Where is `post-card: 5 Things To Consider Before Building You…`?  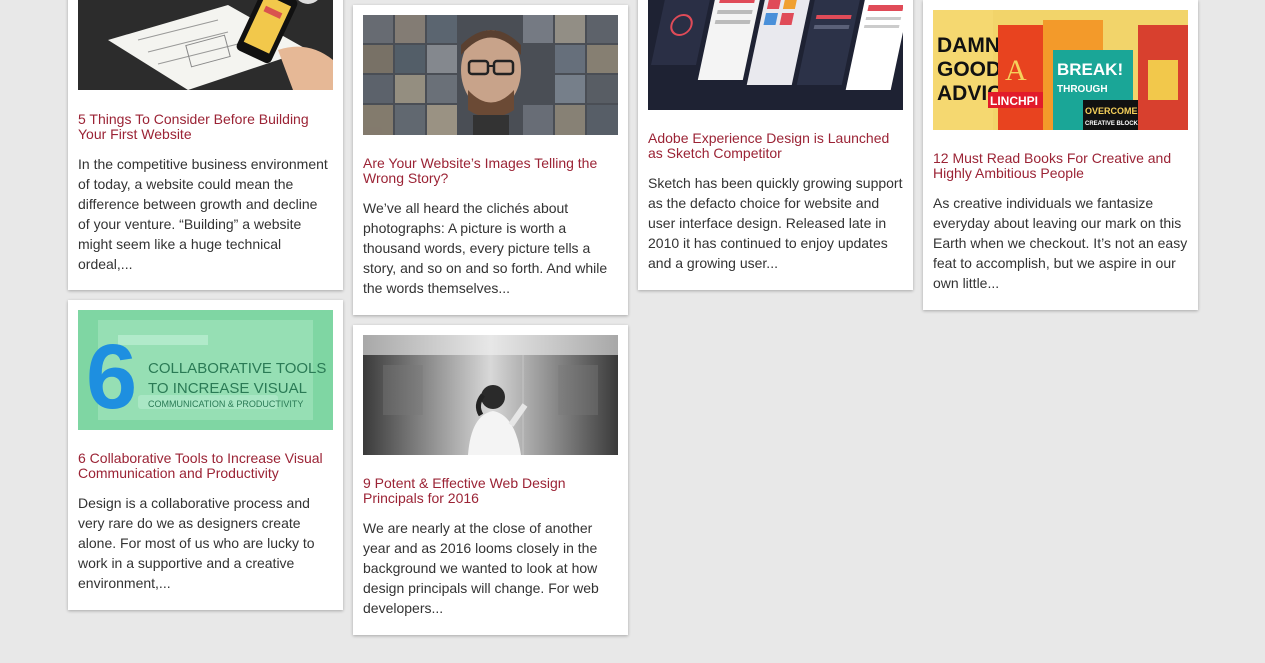
post-card: 5 Things To Consider Before Building You… is located at coordinates (205, 145).